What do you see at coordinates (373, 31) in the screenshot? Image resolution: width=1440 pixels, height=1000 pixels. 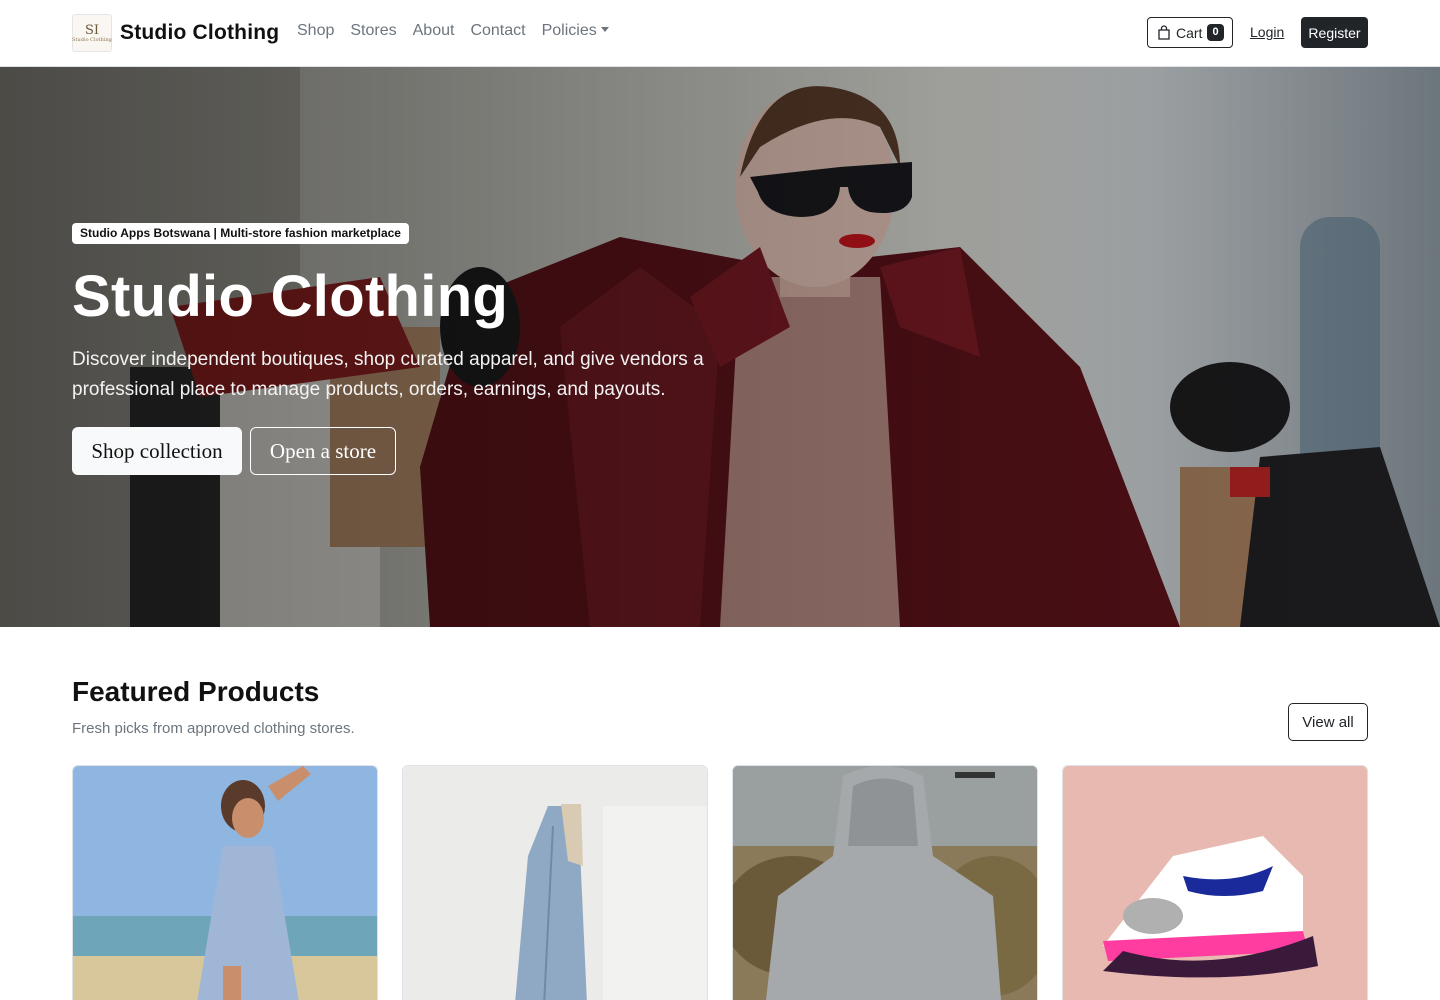 I see `nav-stores: Stores` at bounding box center [373, 31].